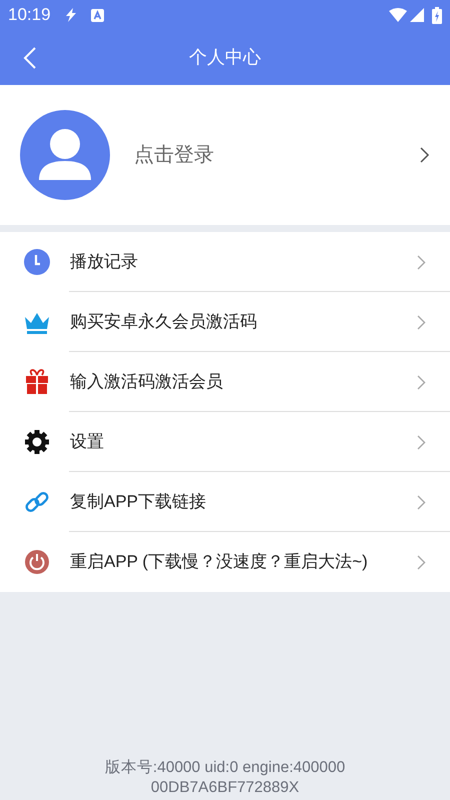 This screenshot has width=450, height=800. What do you see at coordinates (37, 442) in the screenshot?
I see `gear-icon` at bounding box center [37, 442].